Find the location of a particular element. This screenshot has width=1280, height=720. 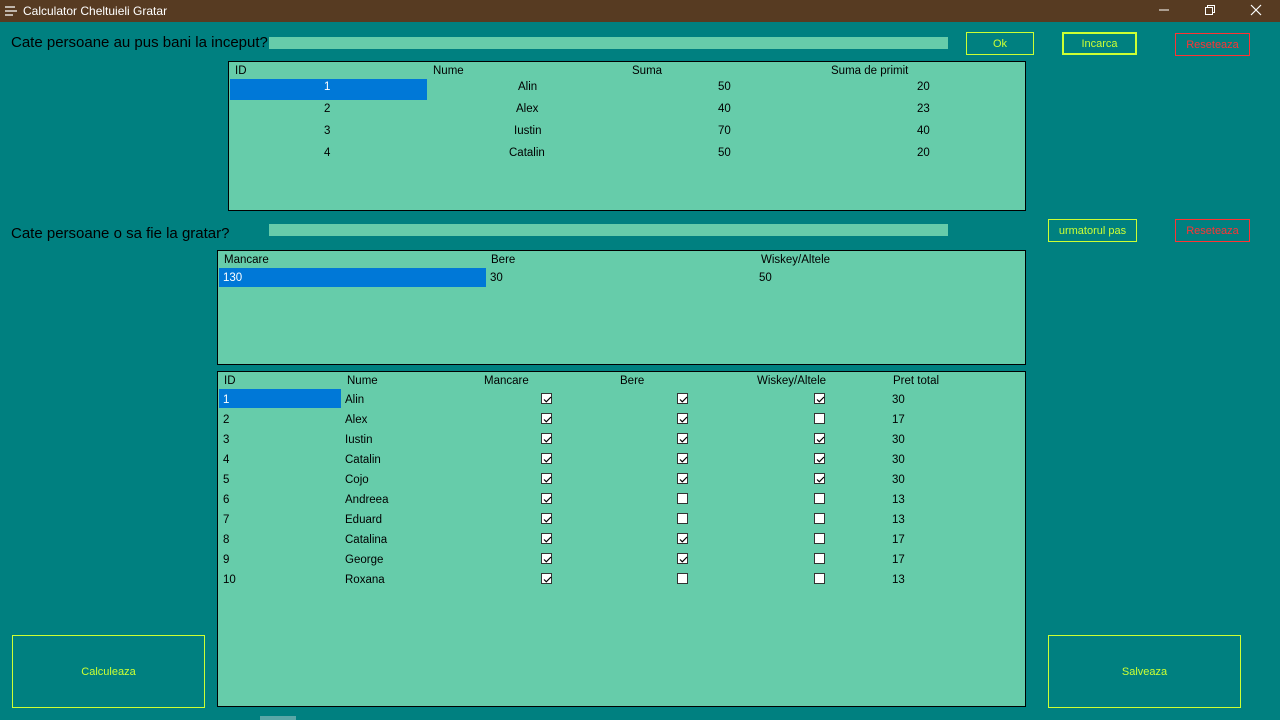

cell-beer-total: 30 is located at coordinates (496, 278).